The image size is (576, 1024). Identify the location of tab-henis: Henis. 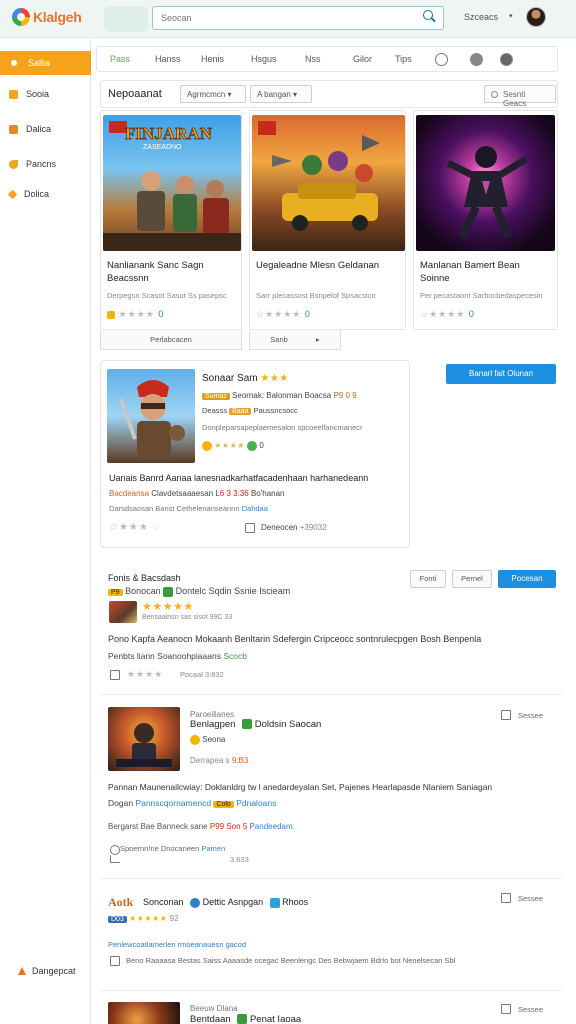
(212, 59).